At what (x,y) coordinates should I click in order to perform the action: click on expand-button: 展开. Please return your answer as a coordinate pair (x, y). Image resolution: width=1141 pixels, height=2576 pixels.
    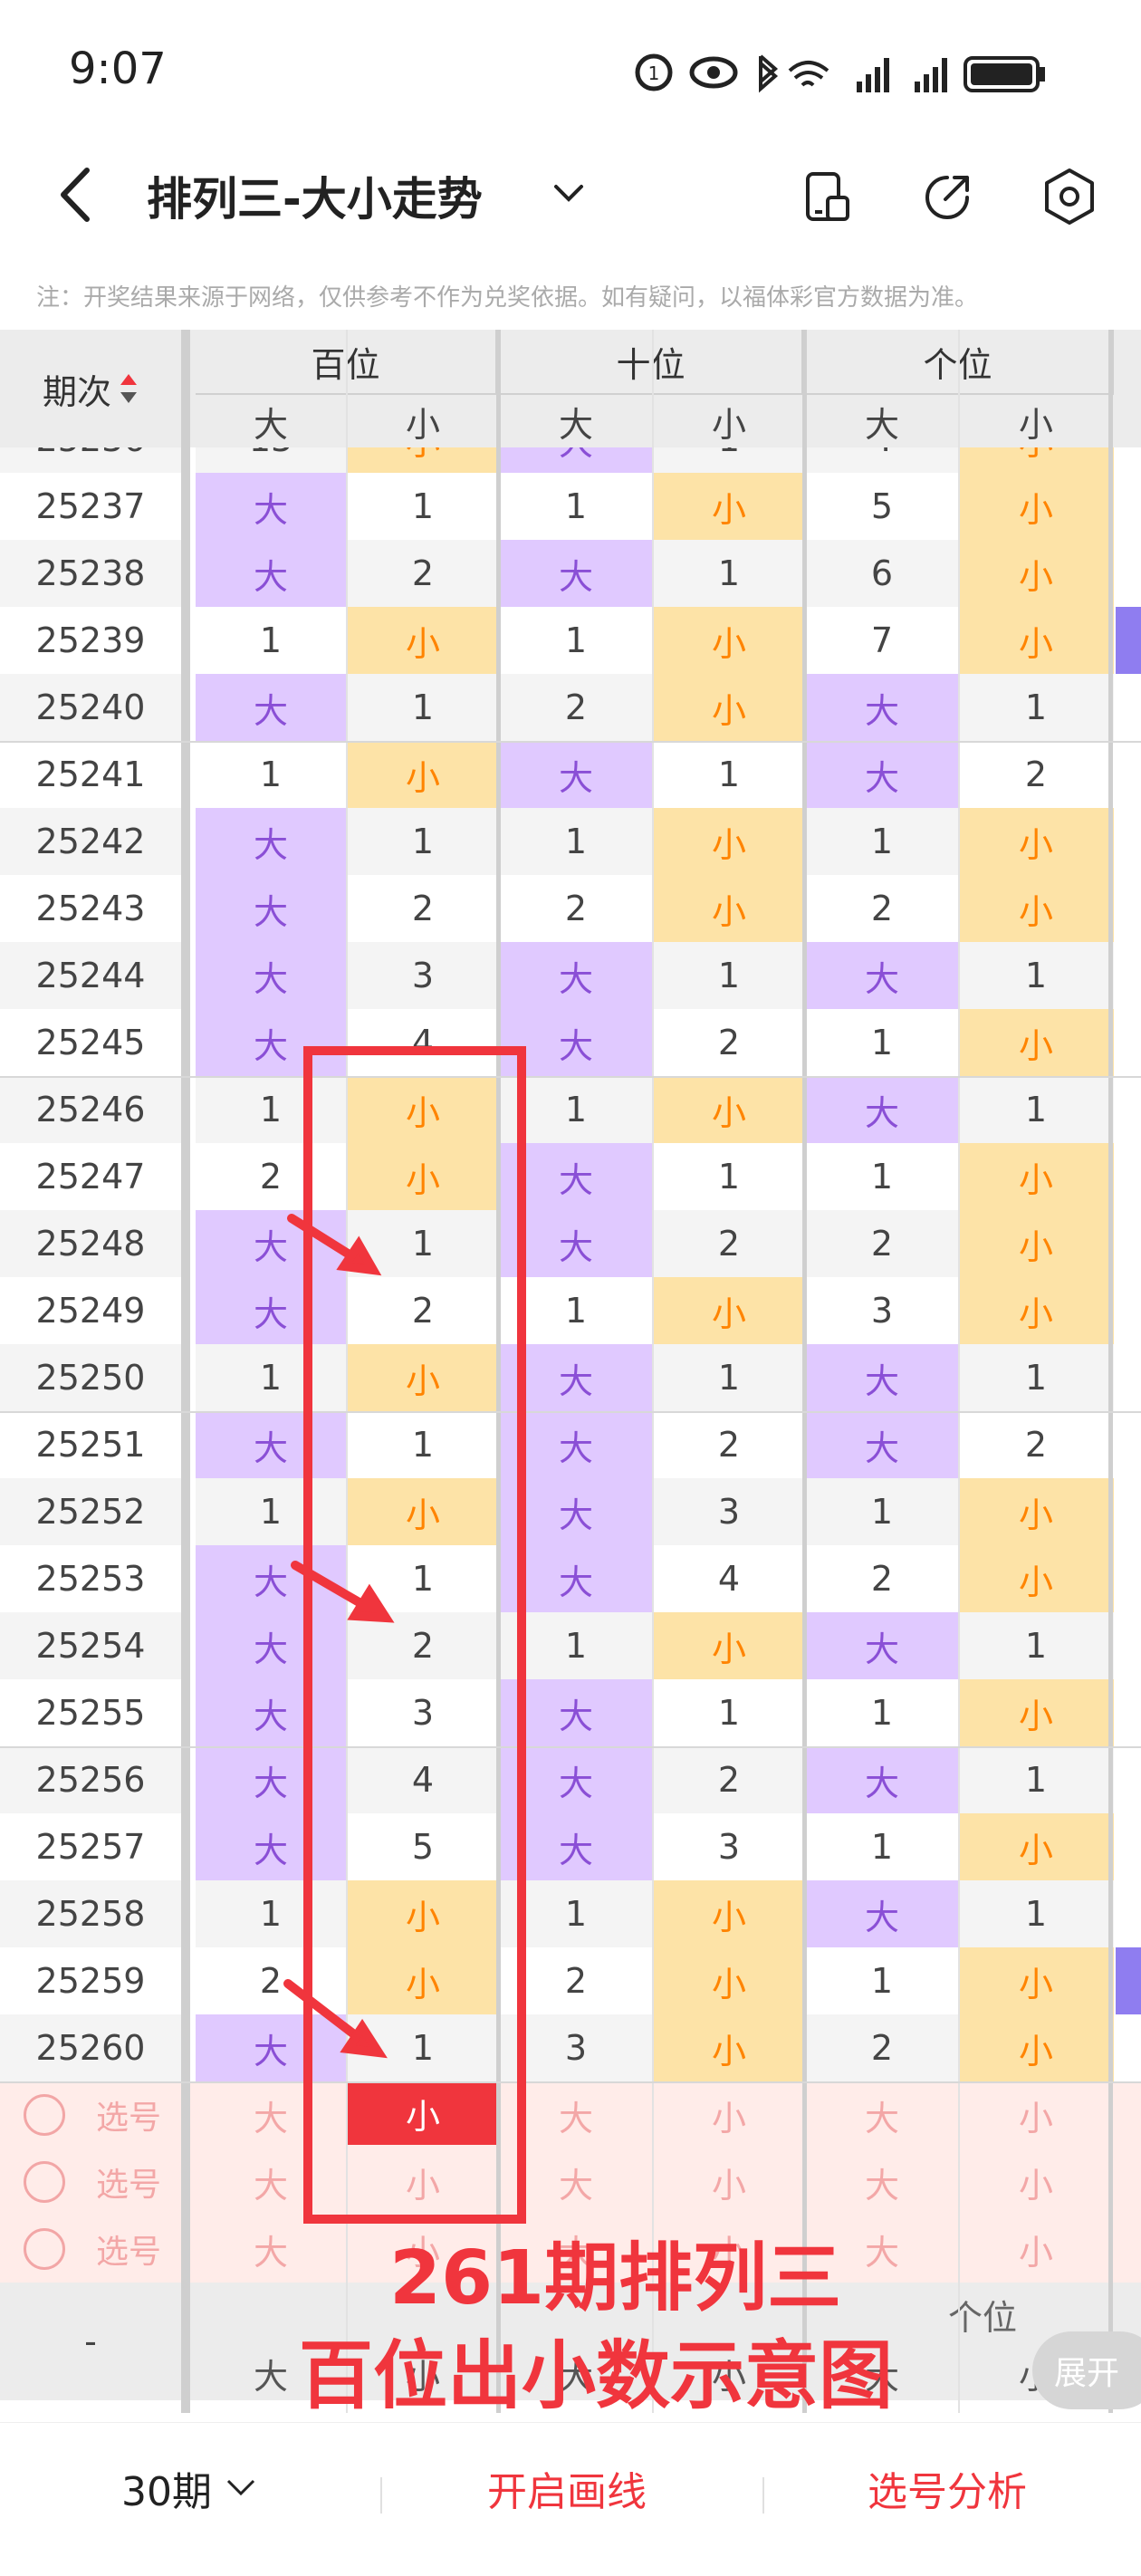
    Looking at the image, I should click on (1087, 2370).